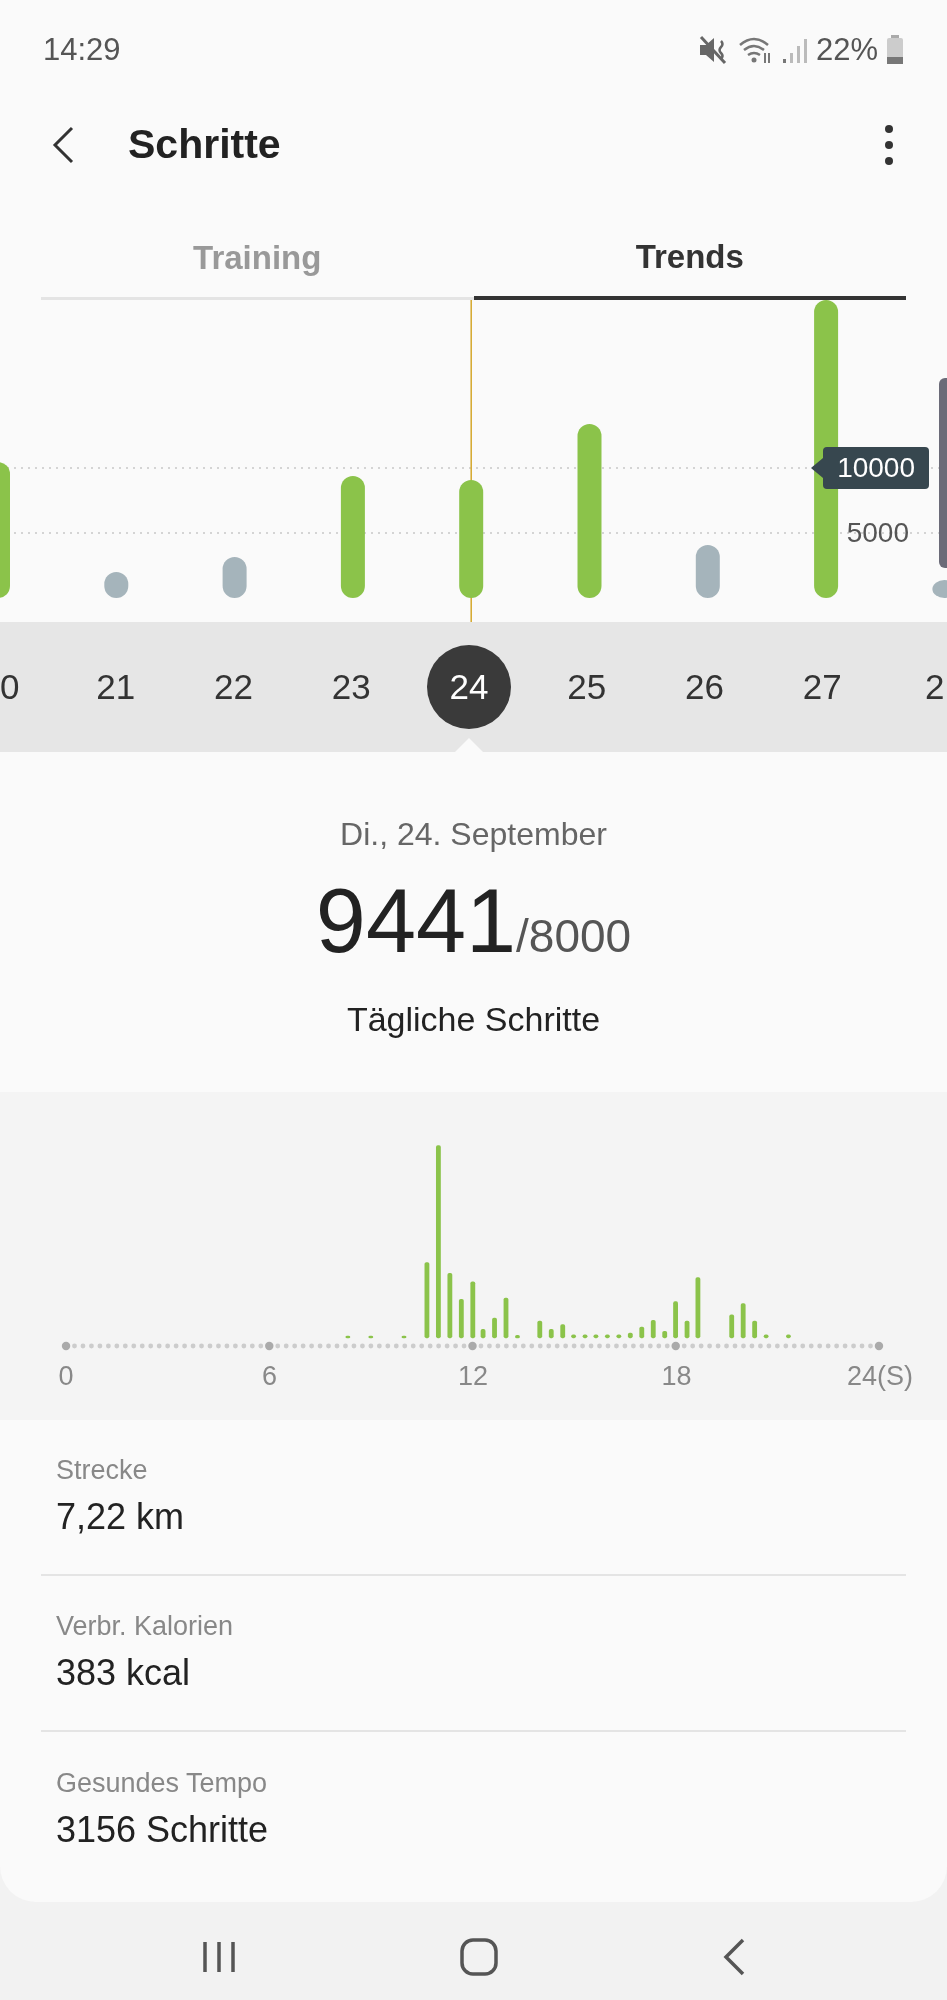 This screenshot has height=2000, width=947. What do you see at coordinates (116, 687) in the screenshot?
I see `day-button: 21` at bounding box center [116, 687].